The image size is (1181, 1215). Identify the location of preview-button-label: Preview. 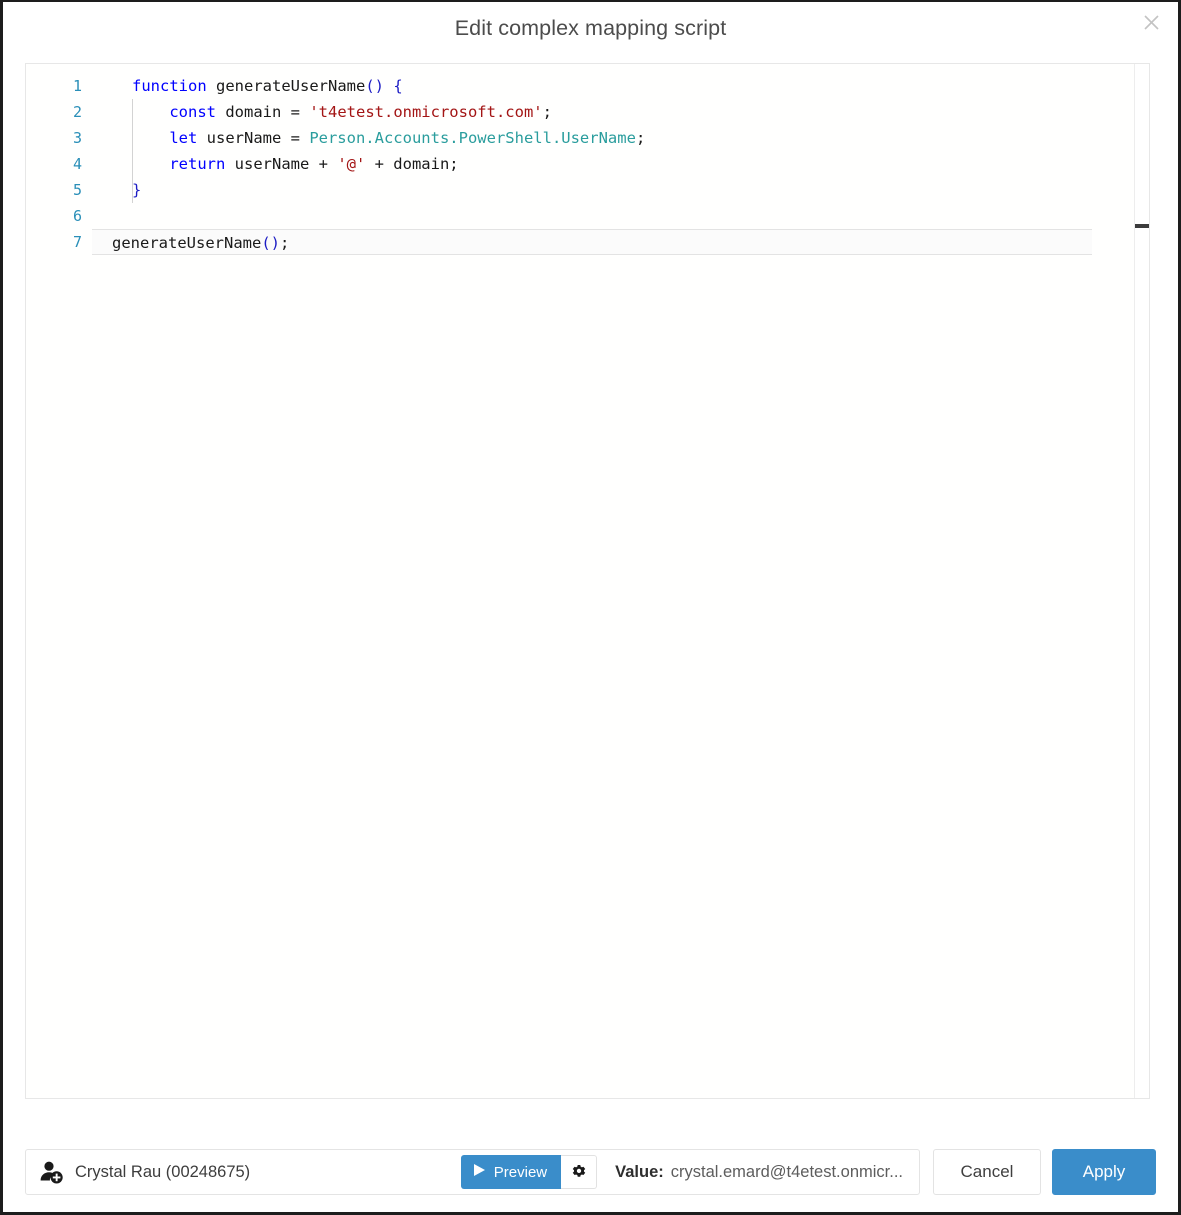
(520, 1172).